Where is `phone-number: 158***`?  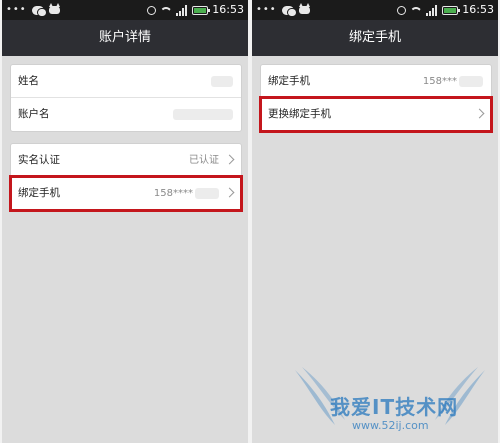 phone-number: 158*** is located at coordinates (439, 81).